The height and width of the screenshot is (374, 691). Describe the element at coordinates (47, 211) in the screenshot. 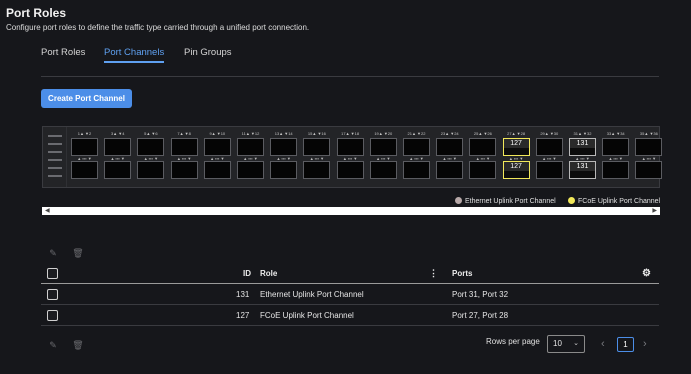

I see `scroll-left-icon: ◀` at that location.